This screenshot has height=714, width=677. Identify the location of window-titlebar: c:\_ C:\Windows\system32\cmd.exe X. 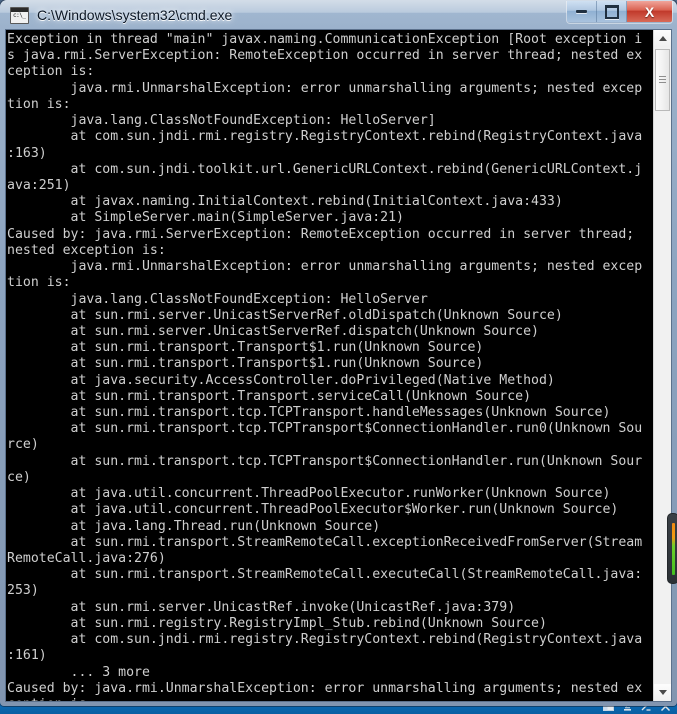
(338, 15).